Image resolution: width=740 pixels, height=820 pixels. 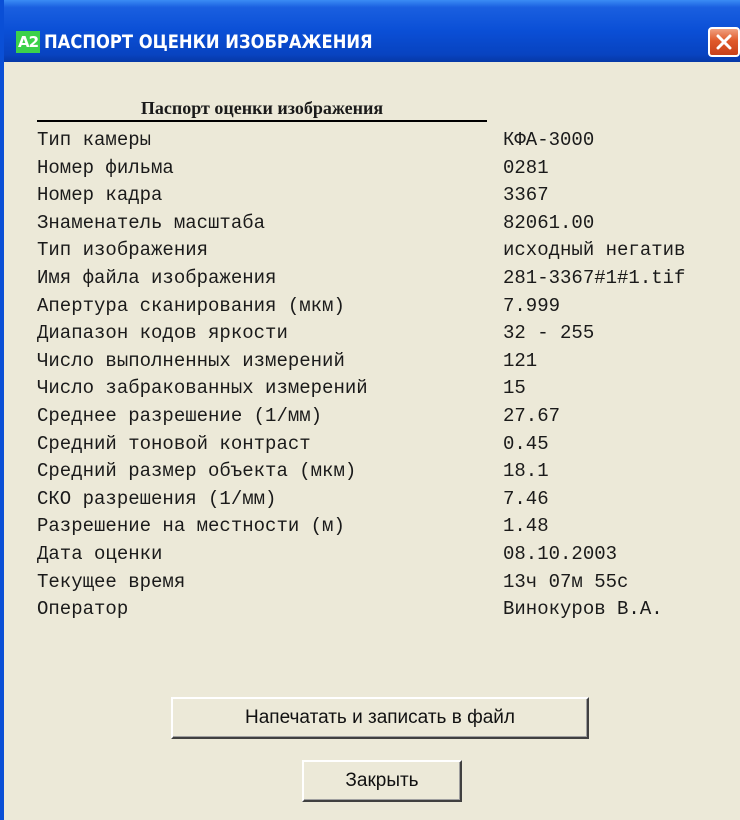 What do you see at coordinates (180, 416) in the screenshot?
I see `row-label: Среднее разрешение (1/мм)` at bounding box center [180, 416].